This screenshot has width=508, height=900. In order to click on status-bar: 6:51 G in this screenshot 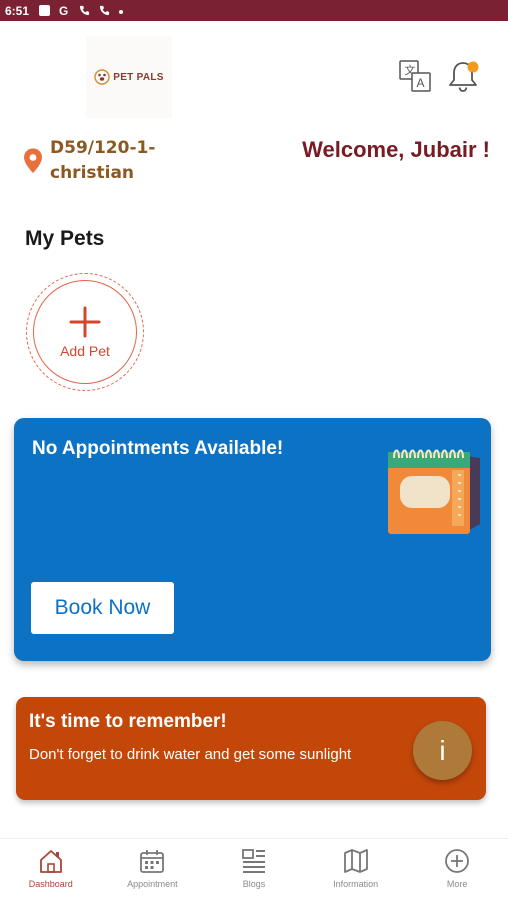, I will do `click(254, 10)`.